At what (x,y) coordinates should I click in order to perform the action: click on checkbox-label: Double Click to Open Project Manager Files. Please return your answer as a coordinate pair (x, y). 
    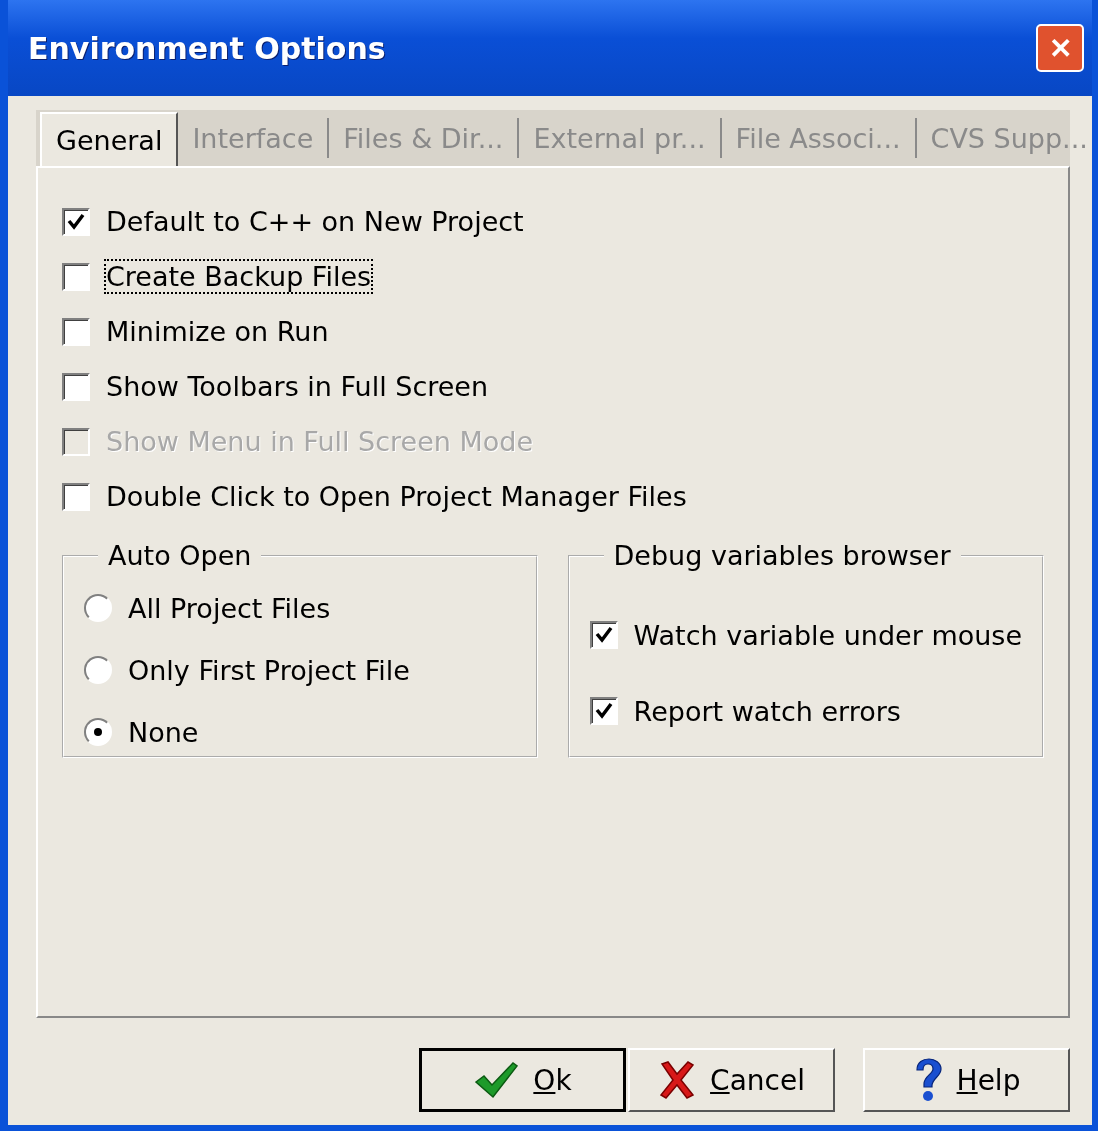
    Looking at the image, I should click on (396, 496).